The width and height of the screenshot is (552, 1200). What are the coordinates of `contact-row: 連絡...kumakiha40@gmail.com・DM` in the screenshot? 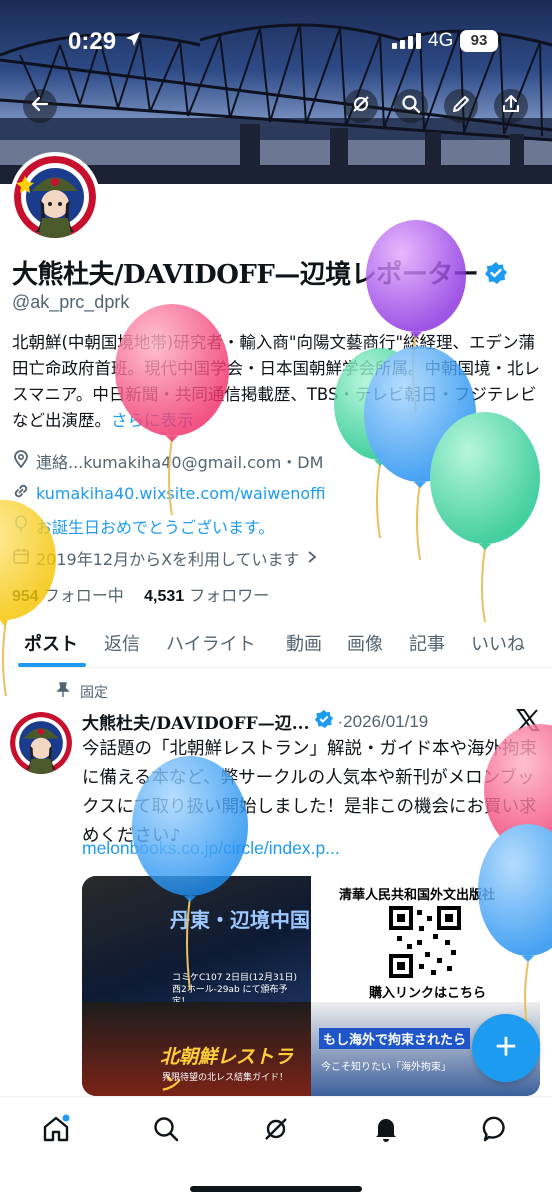 It's located at (167, 461).